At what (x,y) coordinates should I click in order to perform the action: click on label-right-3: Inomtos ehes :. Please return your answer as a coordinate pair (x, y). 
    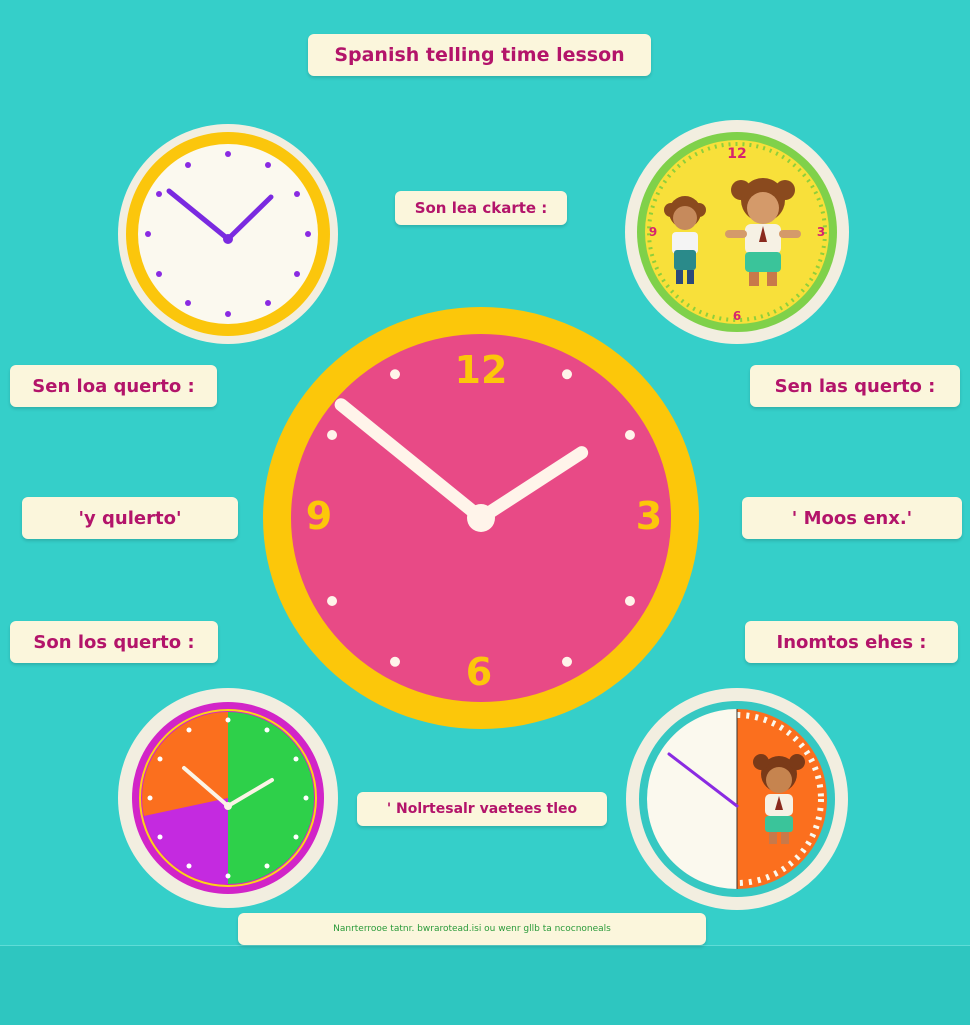
    Looking at the image, I should click on (851, 642).